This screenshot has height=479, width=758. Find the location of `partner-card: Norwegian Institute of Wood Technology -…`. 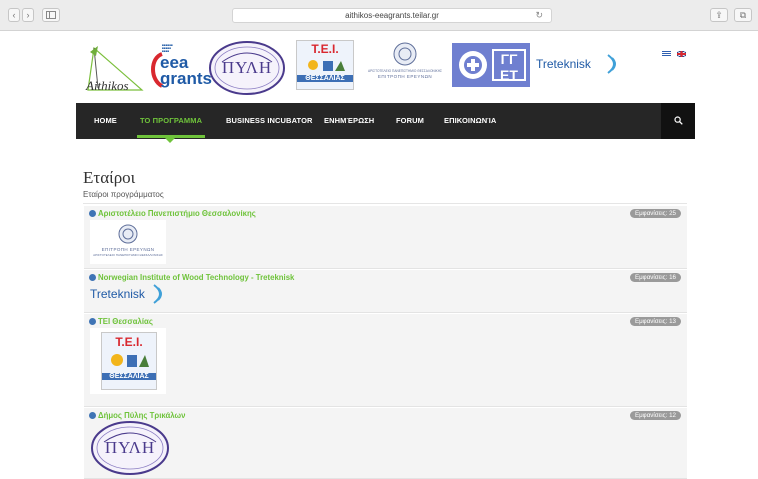

partner-card: Norwegian Institute of Wood Technology -… is located at coordinates (385, 291).